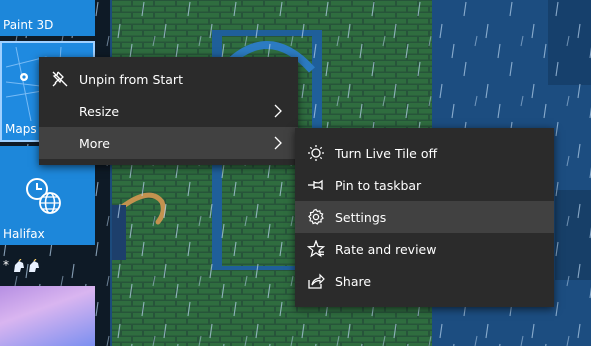 Image resolution: width=591 pixels, height=346 pixels. Describe the element at coordinates (386, 249) in the screenshot. I see `menu-item-label: Rate and review` at that location.